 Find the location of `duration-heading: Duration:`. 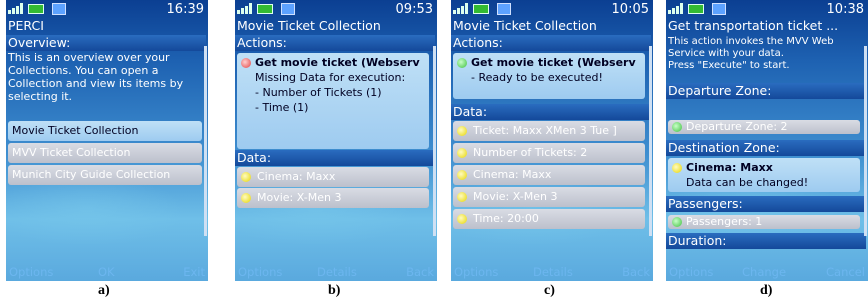

duration-heading: Duration: is located at coordinates (766, 241).